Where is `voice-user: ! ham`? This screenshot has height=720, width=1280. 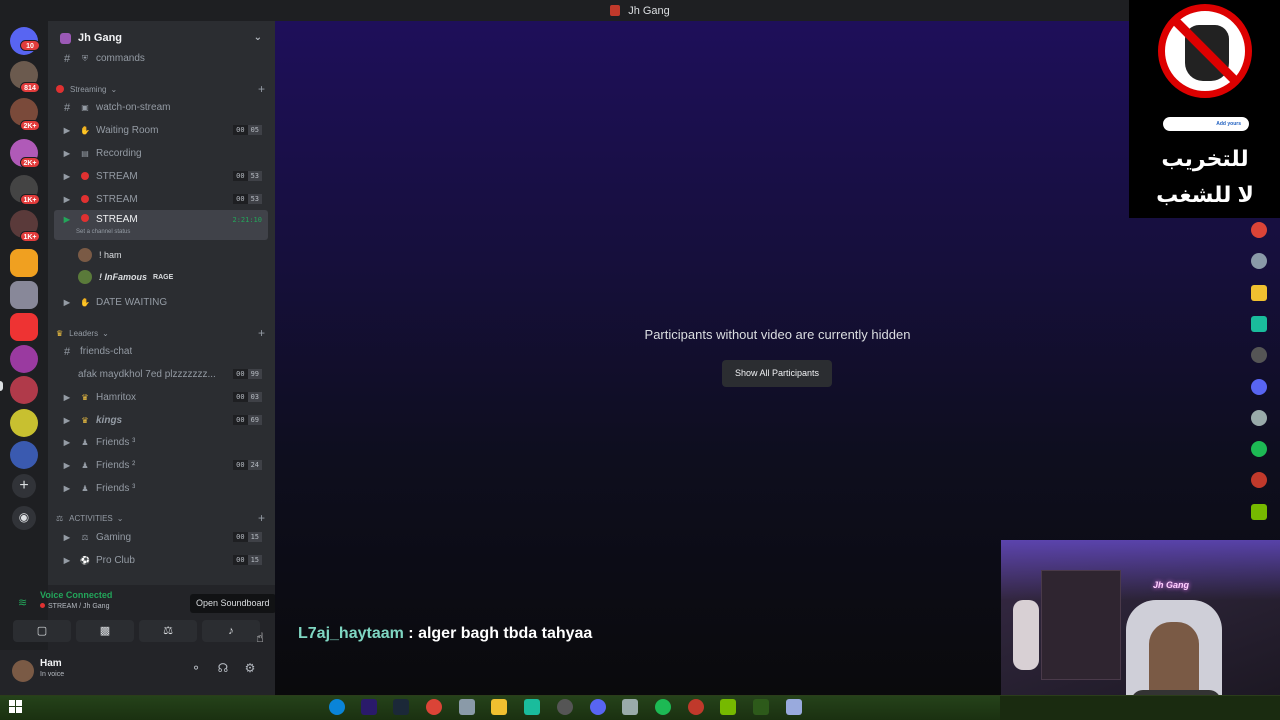
voice-user: ! ham is located at coordinates (100, 255).